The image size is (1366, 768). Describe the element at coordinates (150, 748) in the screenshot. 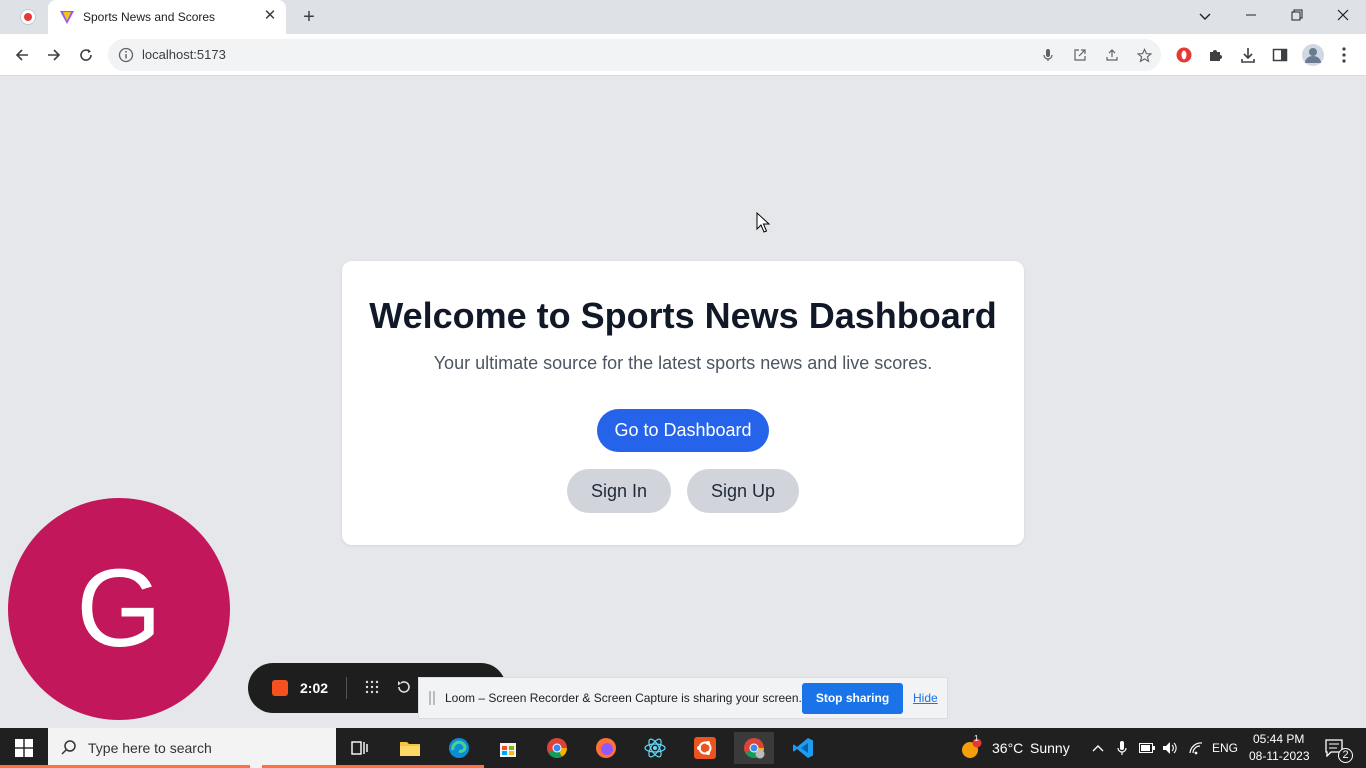

I see `search-placeholder: Type here to search` at that location.